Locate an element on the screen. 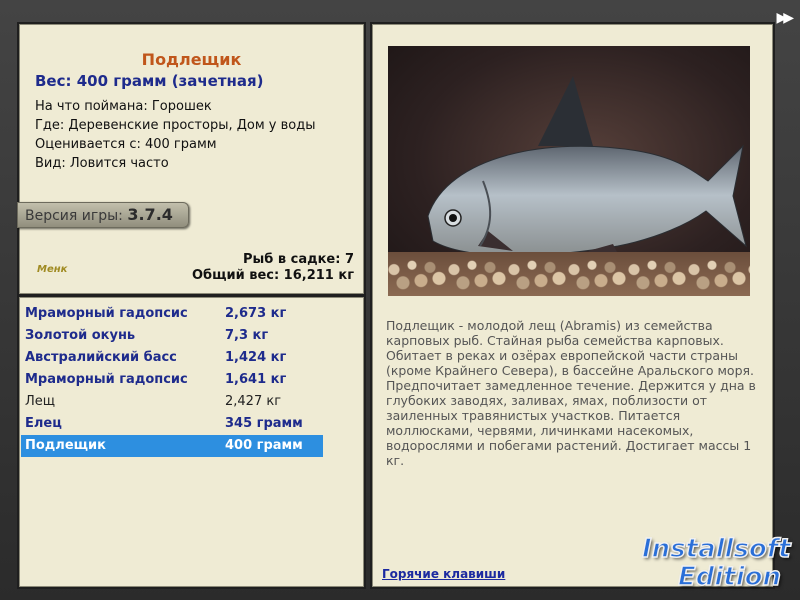  version-badge: Версия игры: 3.7.4 is located at coordinates (103, 215).